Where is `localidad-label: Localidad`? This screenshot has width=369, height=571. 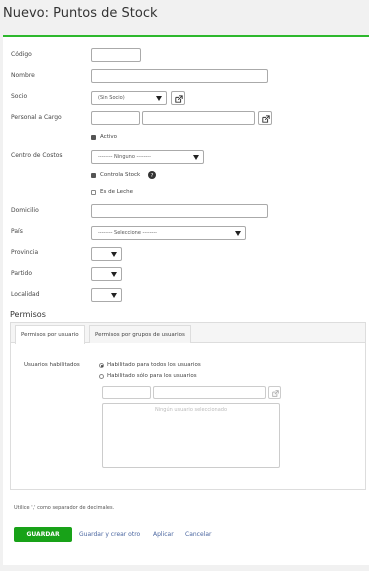
localidad-label: Localidad is located at coordinates (25, 294).